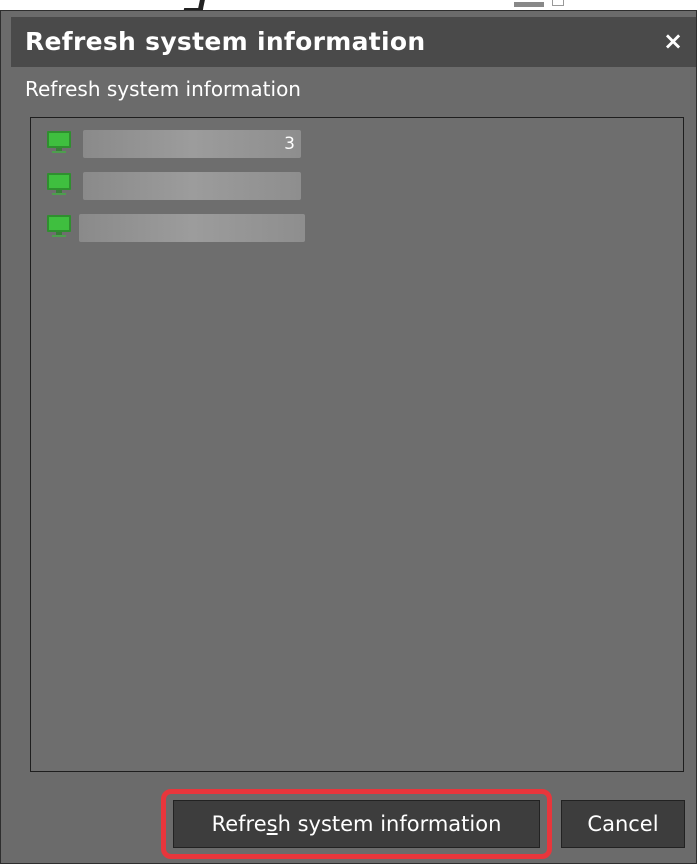  I want to click on background-icon-fragment, so click(558, 3).